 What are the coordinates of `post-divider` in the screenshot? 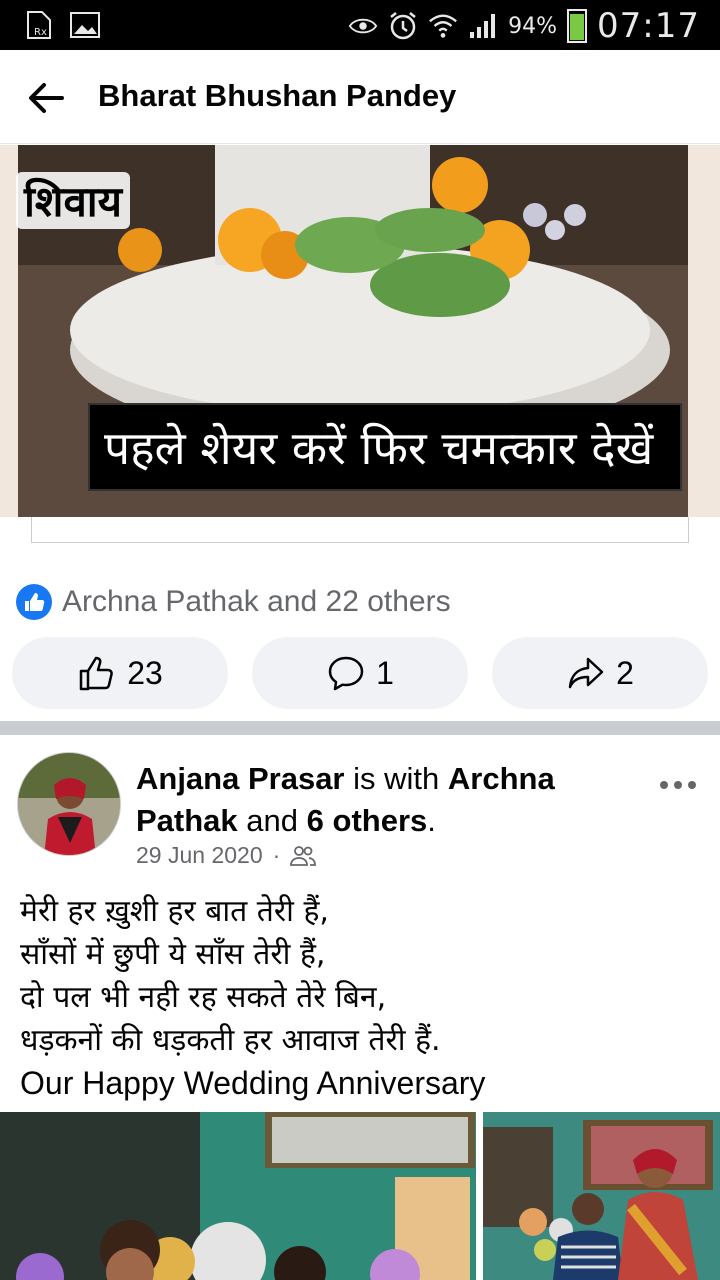 It's located at (360, 728).